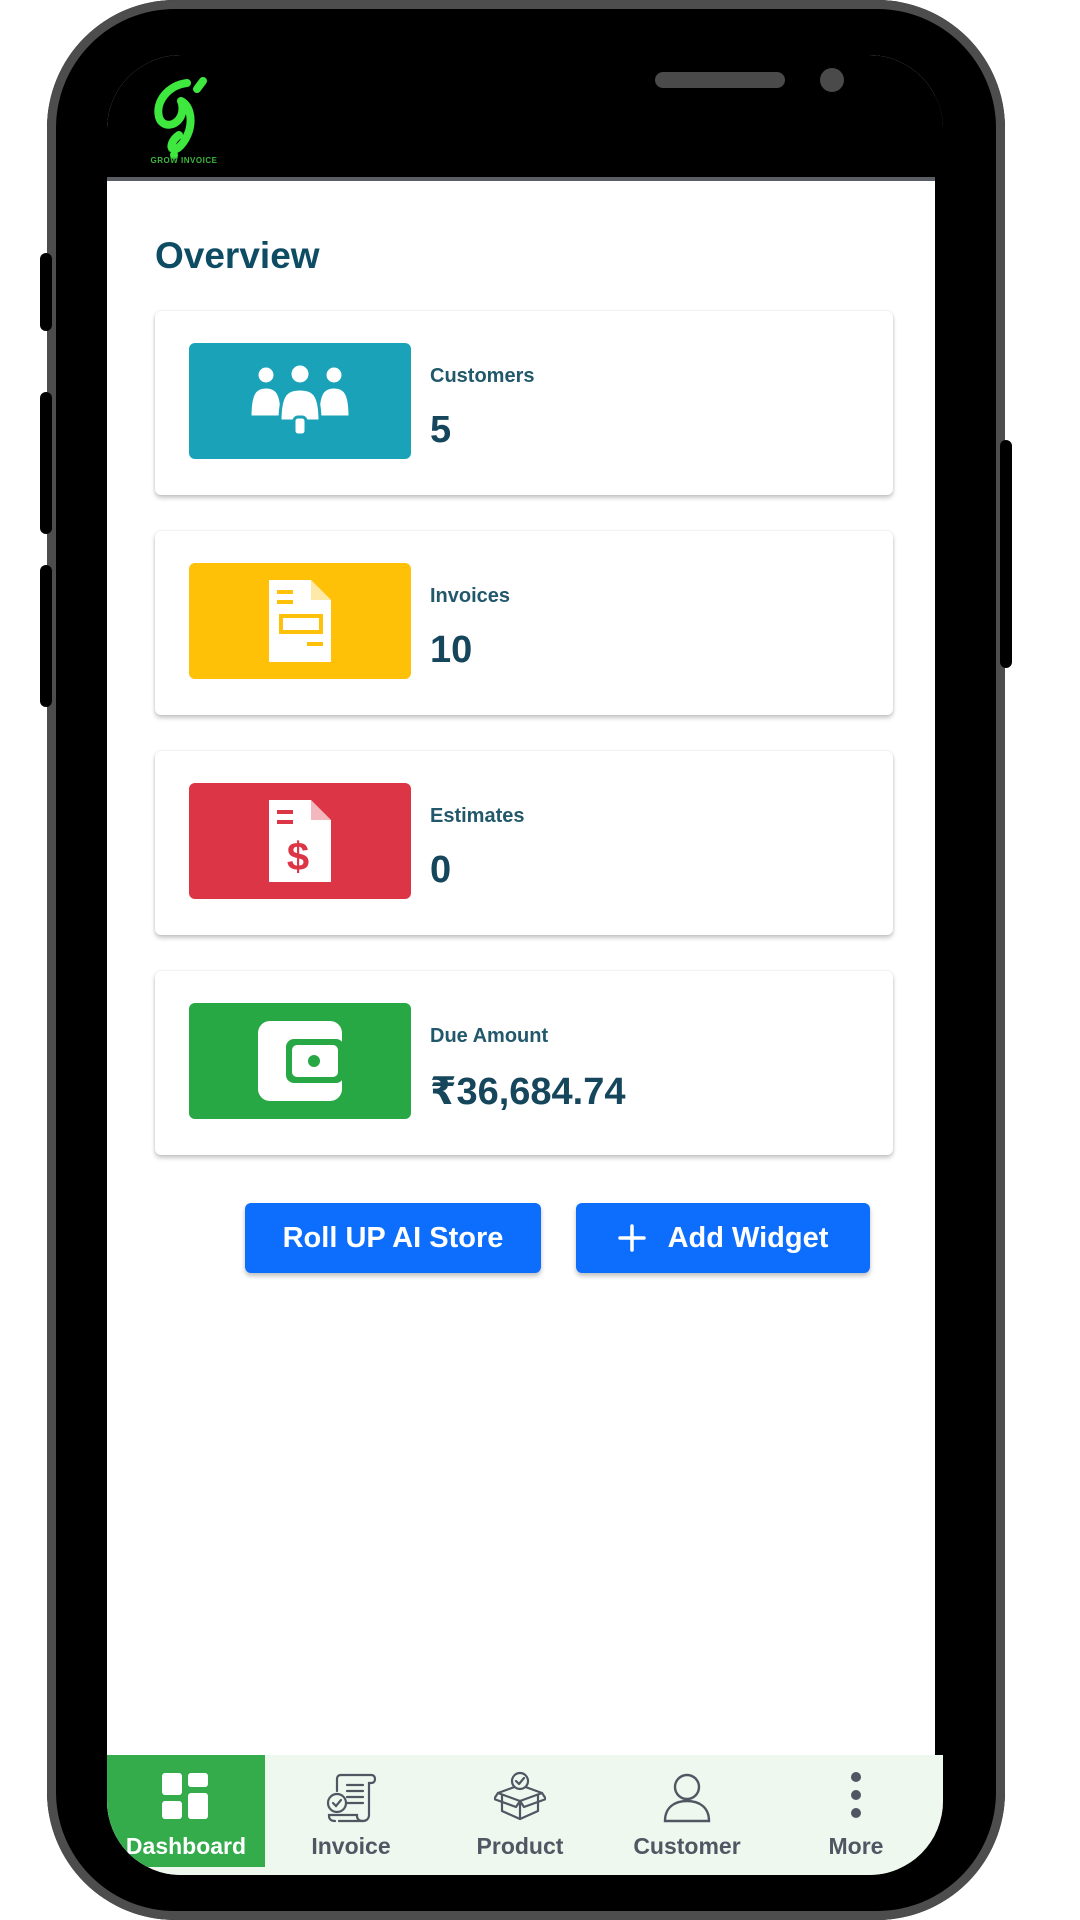 The height and width of the screenshot is (1920, 1080). I want to click on wallet-icon, so click(301, 1061).